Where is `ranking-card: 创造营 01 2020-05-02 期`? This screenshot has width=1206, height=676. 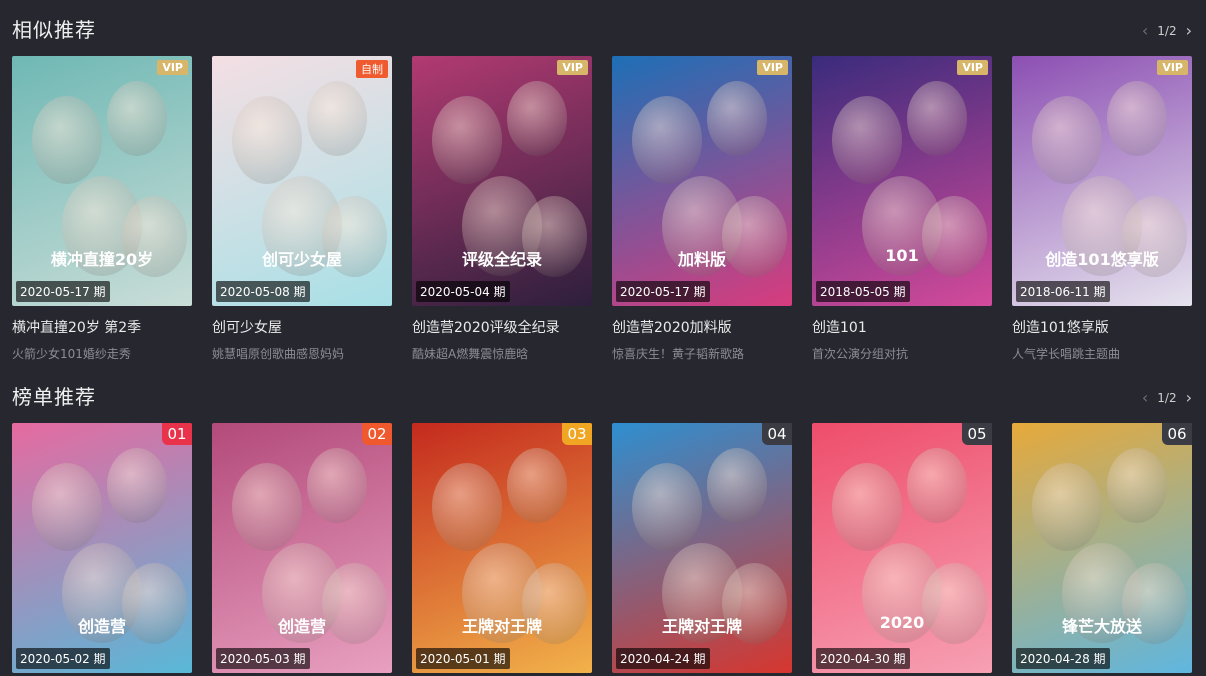 ranking-card: 创造营 01 2020-05-02 期 is located at coordinates (102, 548).